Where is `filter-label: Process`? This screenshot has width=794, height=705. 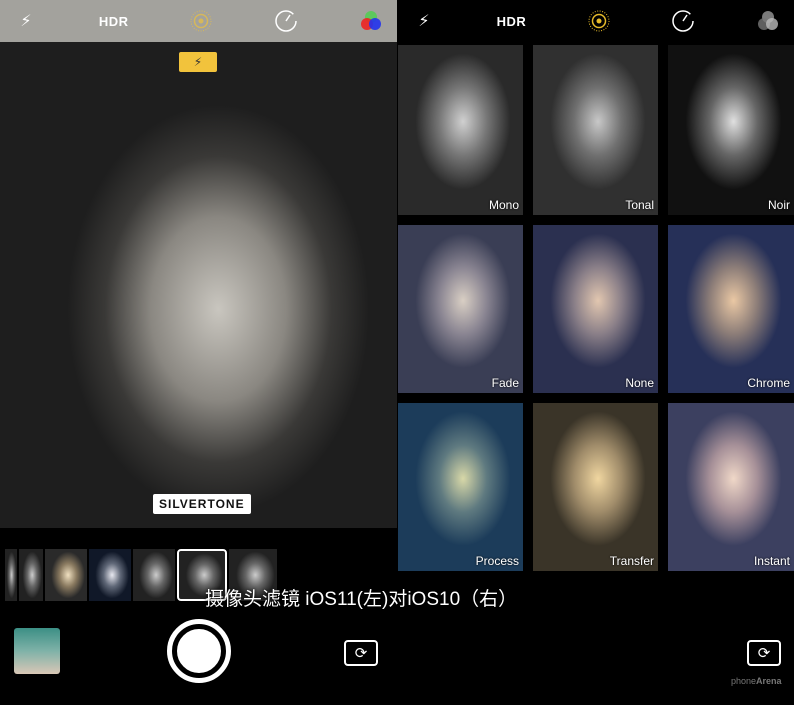
filter-label: Process is located at coordinates (497, 561).